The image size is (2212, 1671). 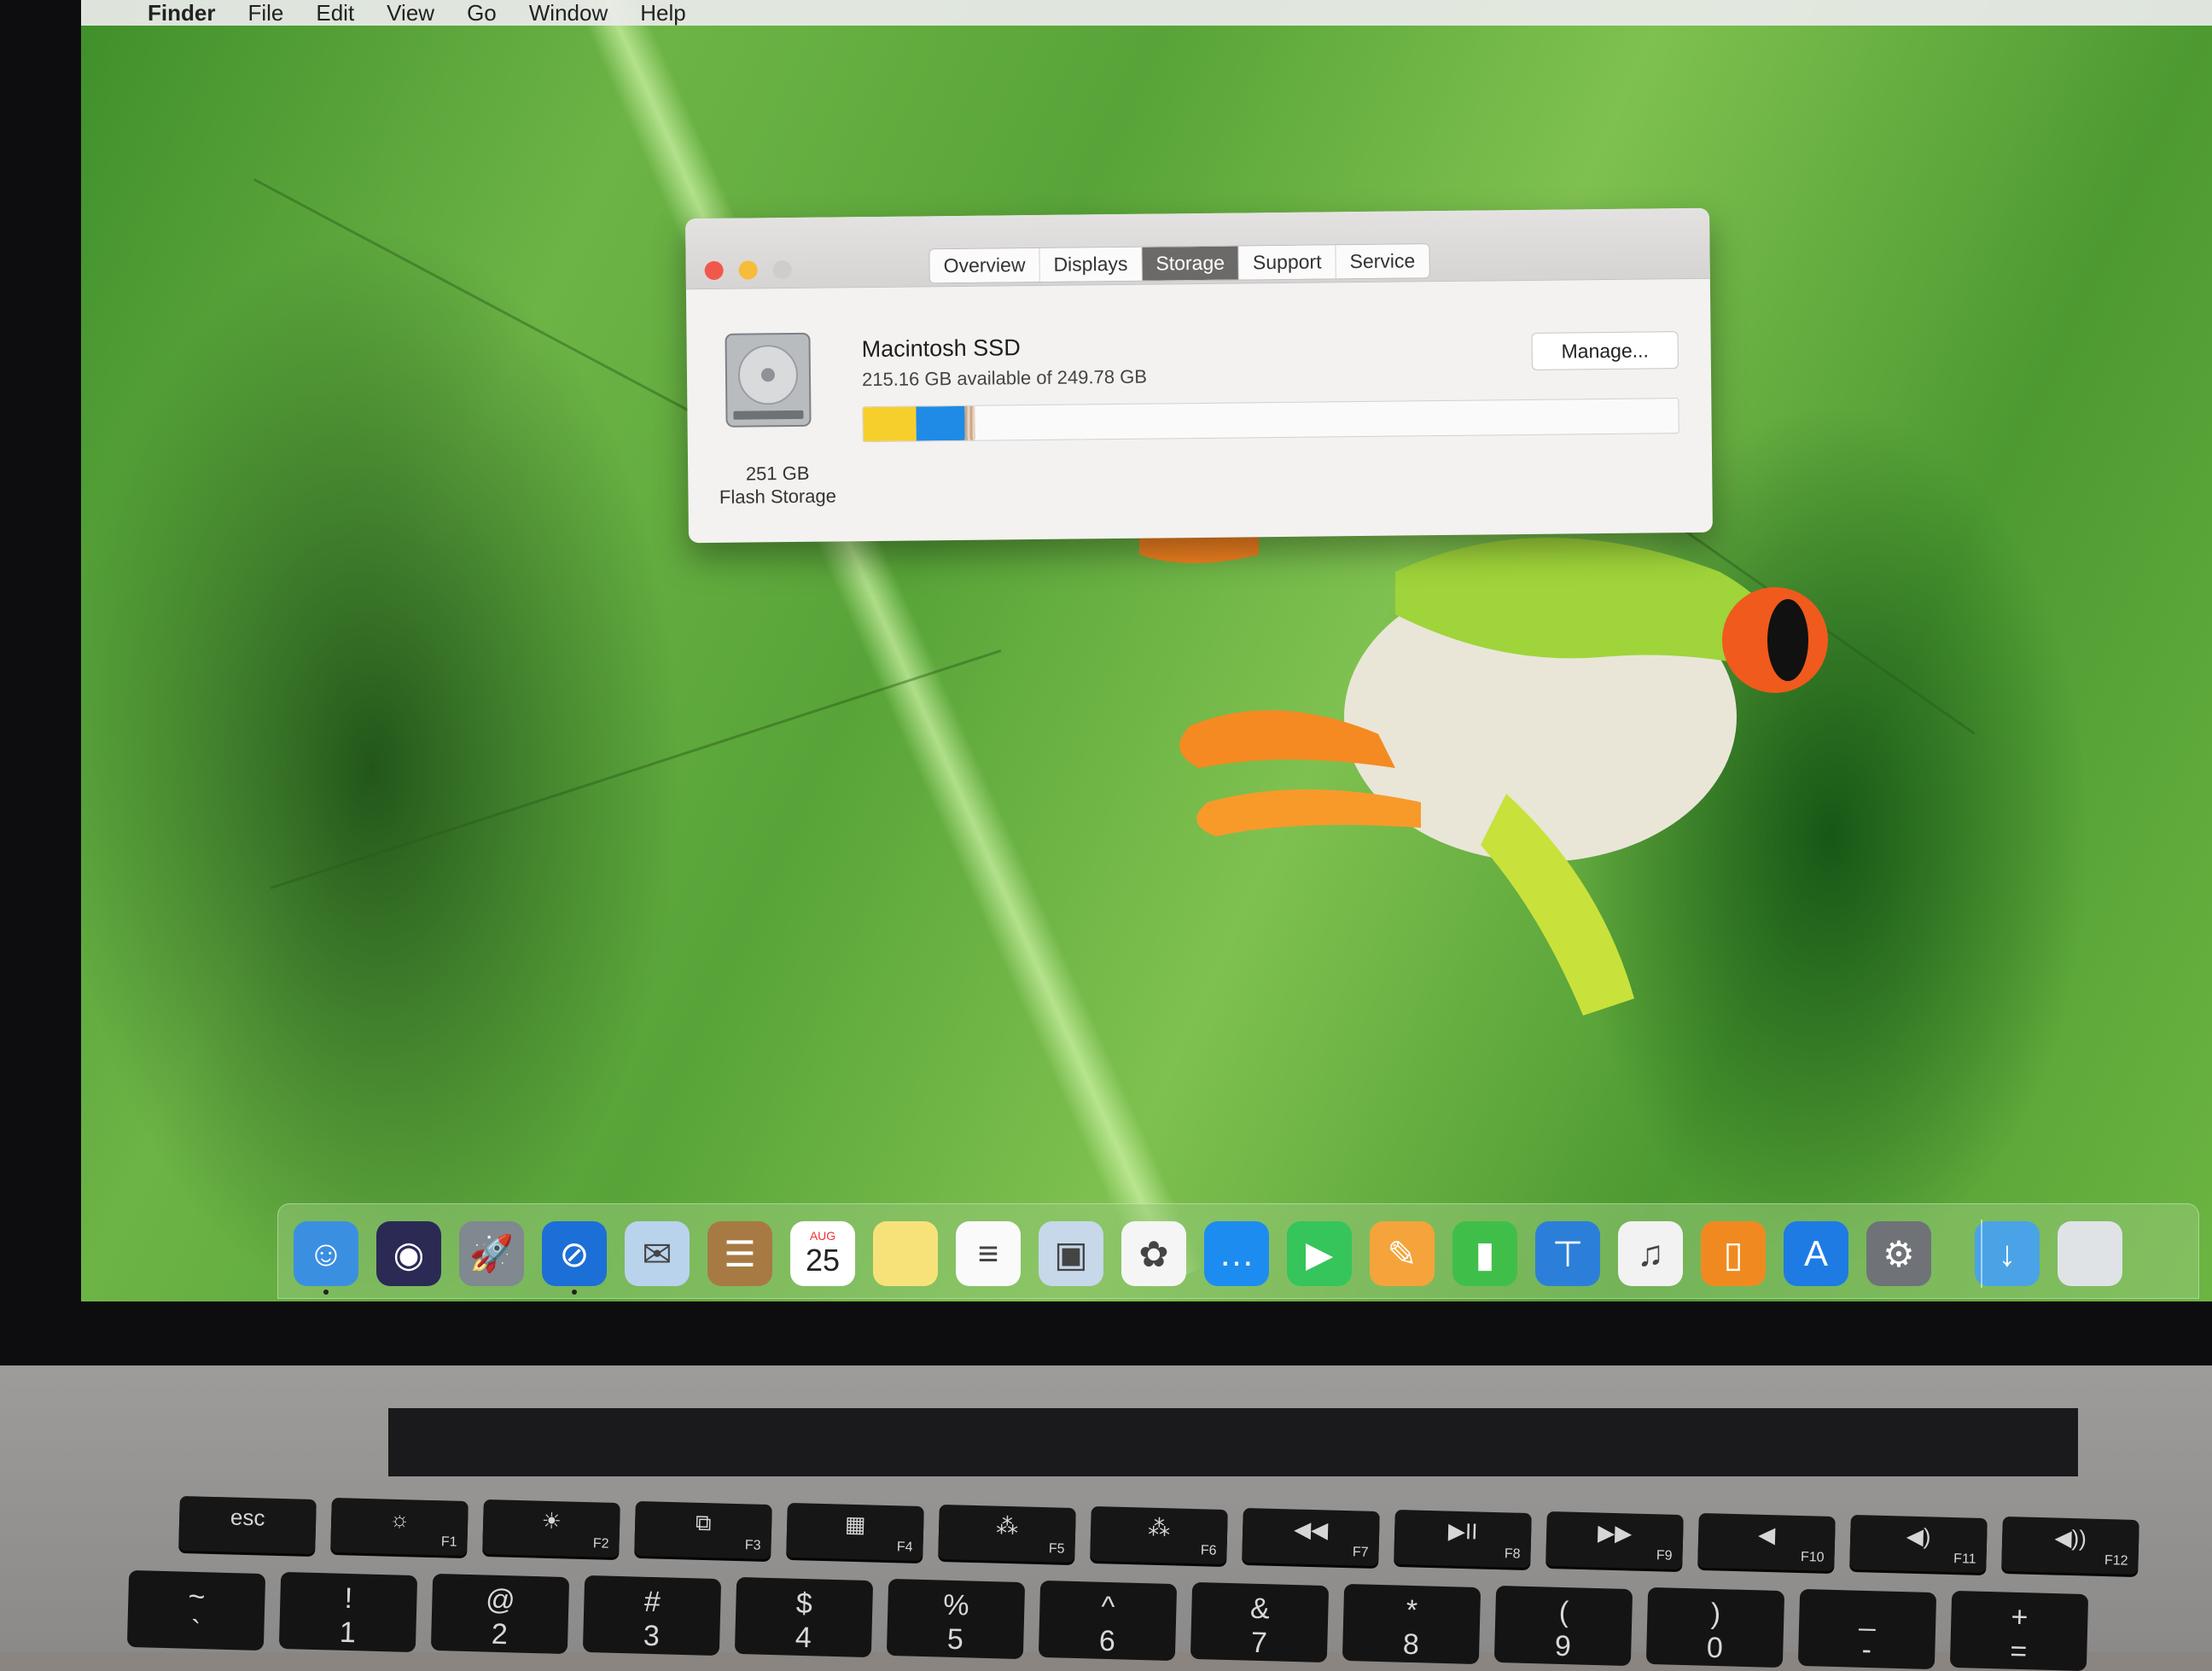 I want to click on key-symbol: ⁂, so click(x=1159, y=1527).